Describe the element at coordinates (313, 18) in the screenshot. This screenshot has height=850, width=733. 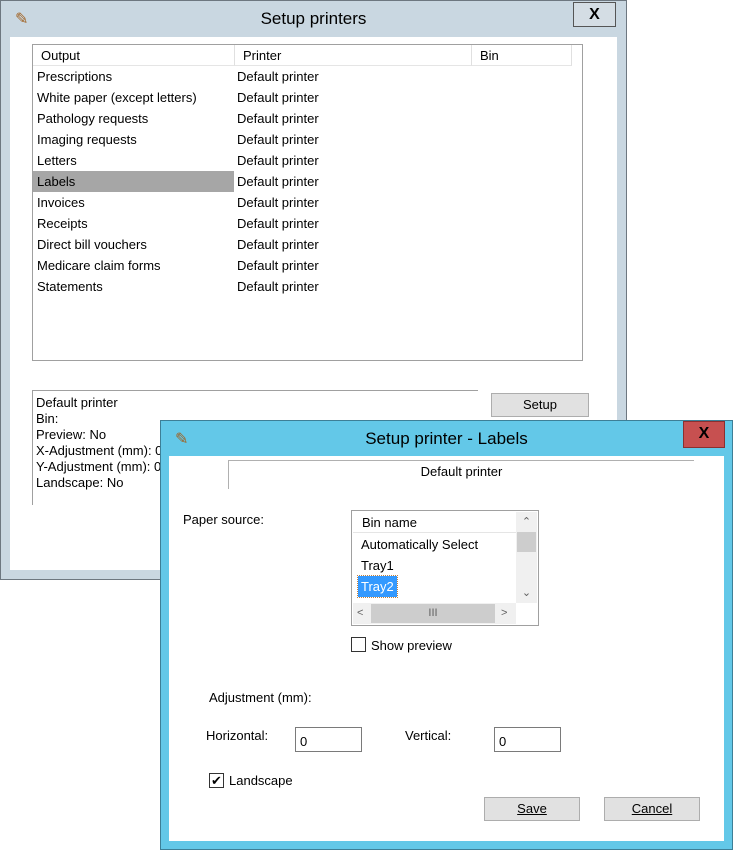
I see `window-title: Setup printers` at that location.